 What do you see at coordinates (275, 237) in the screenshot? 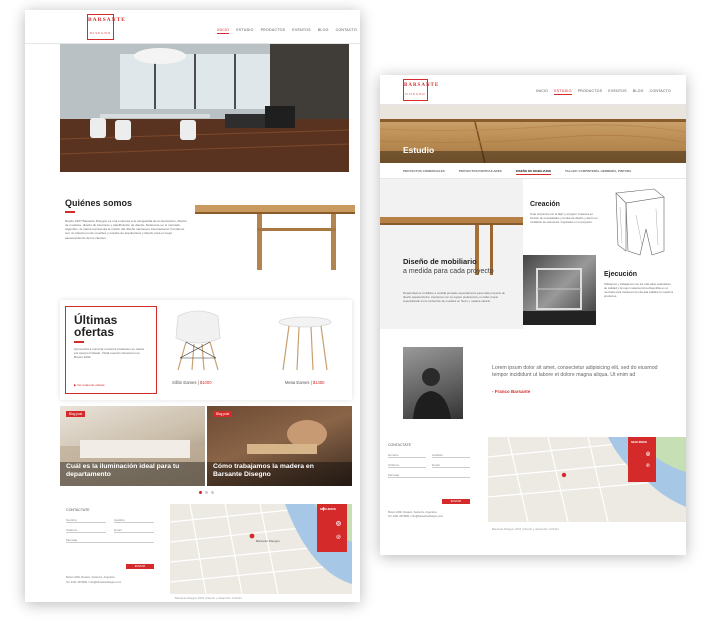
I see `table-image` at bounding box center [275, 237].